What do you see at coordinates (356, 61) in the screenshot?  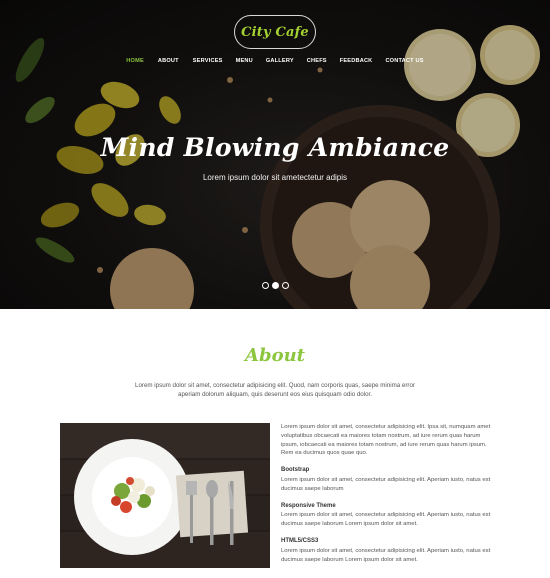 I see `nav-item-feedback: FEEDBACK` at bounding box center [356, 61].